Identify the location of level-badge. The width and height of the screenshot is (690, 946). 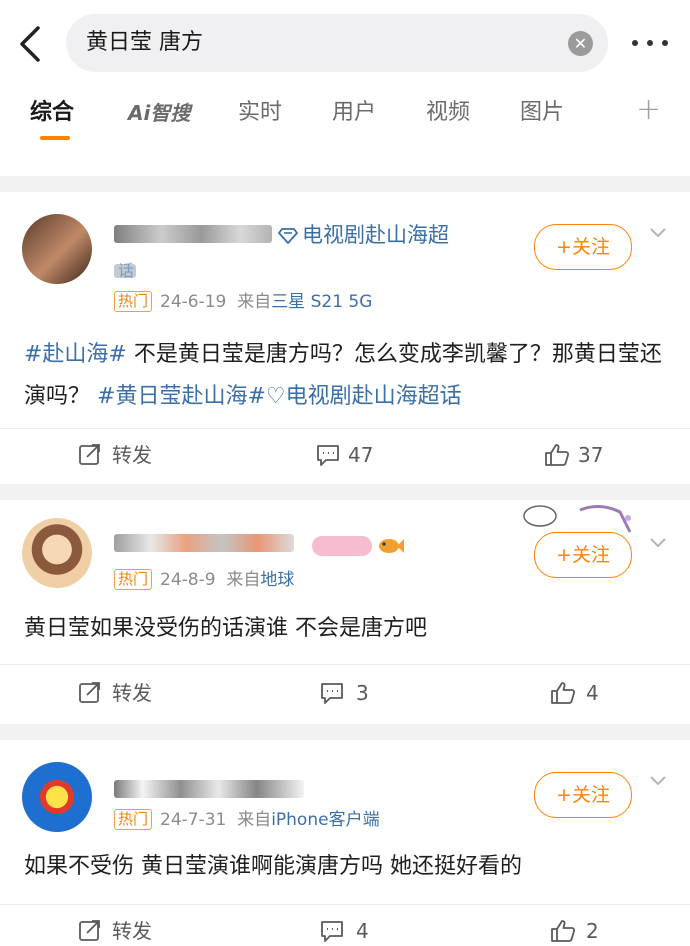
(342, 546).